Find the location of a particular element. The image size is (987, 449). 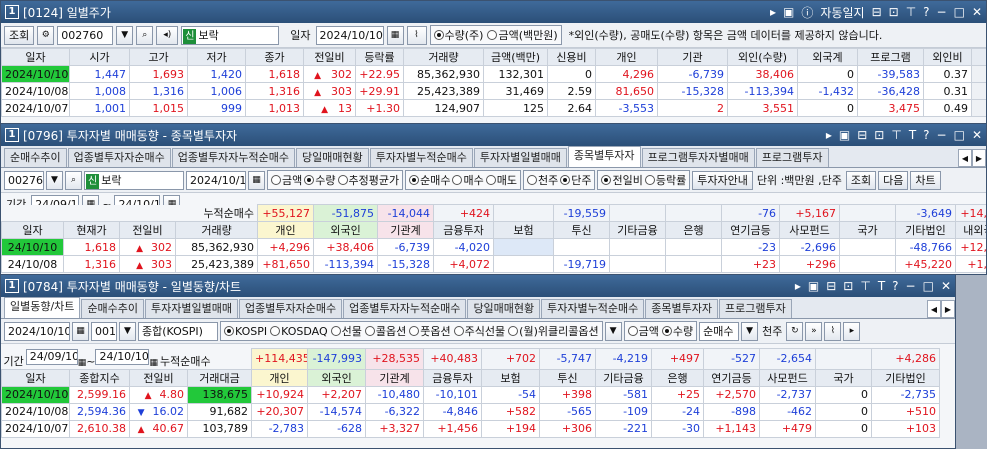

column-header: 금융투자 is located at coordinates (464, 230).